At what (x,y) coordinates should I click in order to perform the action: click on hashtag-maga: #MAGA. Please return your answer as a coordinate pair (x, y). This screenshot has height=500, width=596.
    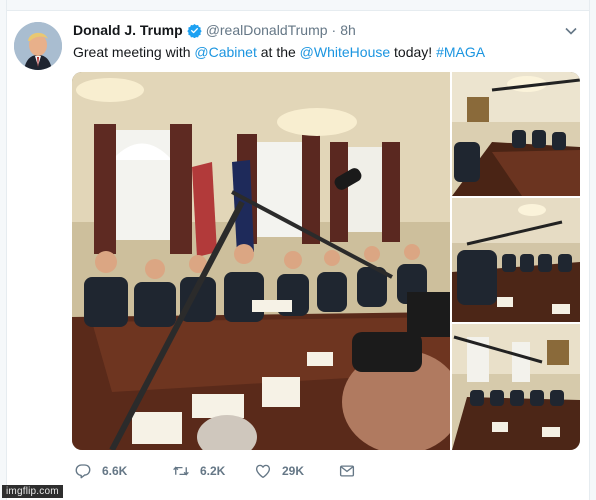
    Looking at the image, I should click on (460, 52).